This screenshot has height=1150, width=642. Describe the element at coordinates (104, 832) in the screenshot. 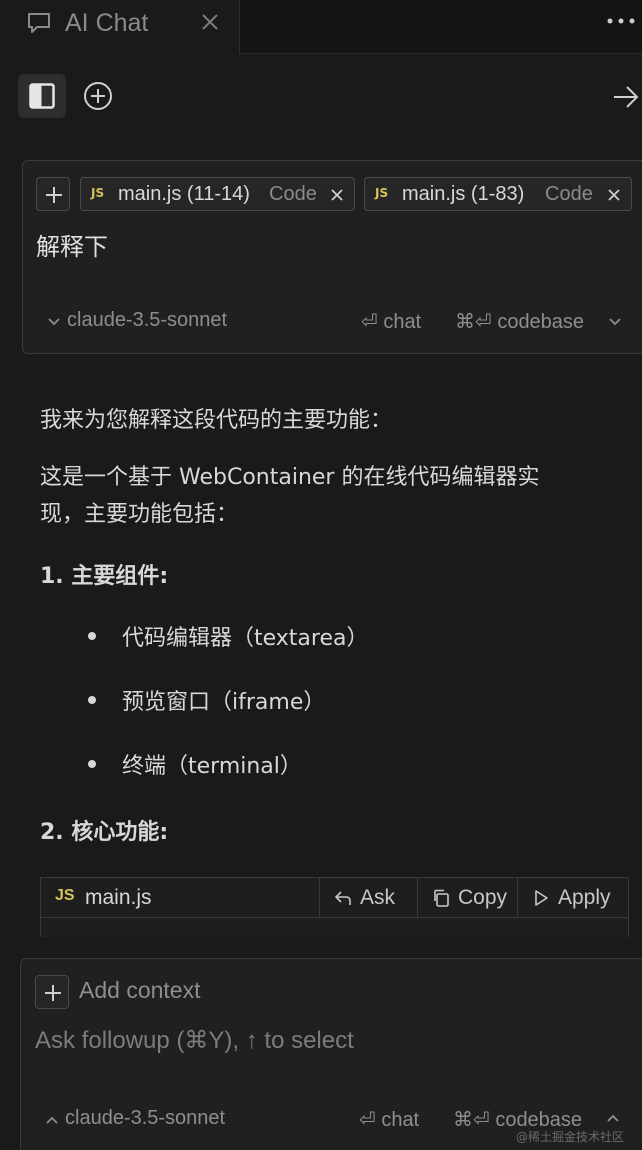

I see `section-heading: 2. 核心功能:` at that location.